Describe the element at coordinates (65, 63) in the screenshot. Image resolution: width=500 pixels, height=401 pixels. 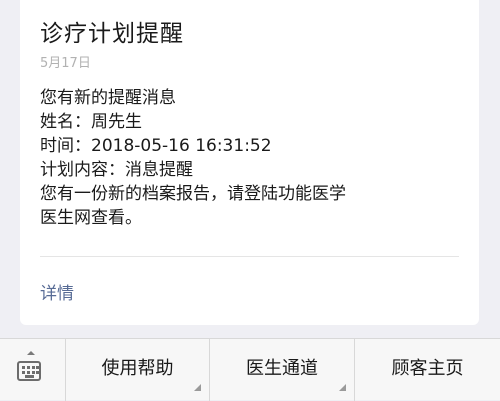
I see `message-date: 5月17日` at that location.